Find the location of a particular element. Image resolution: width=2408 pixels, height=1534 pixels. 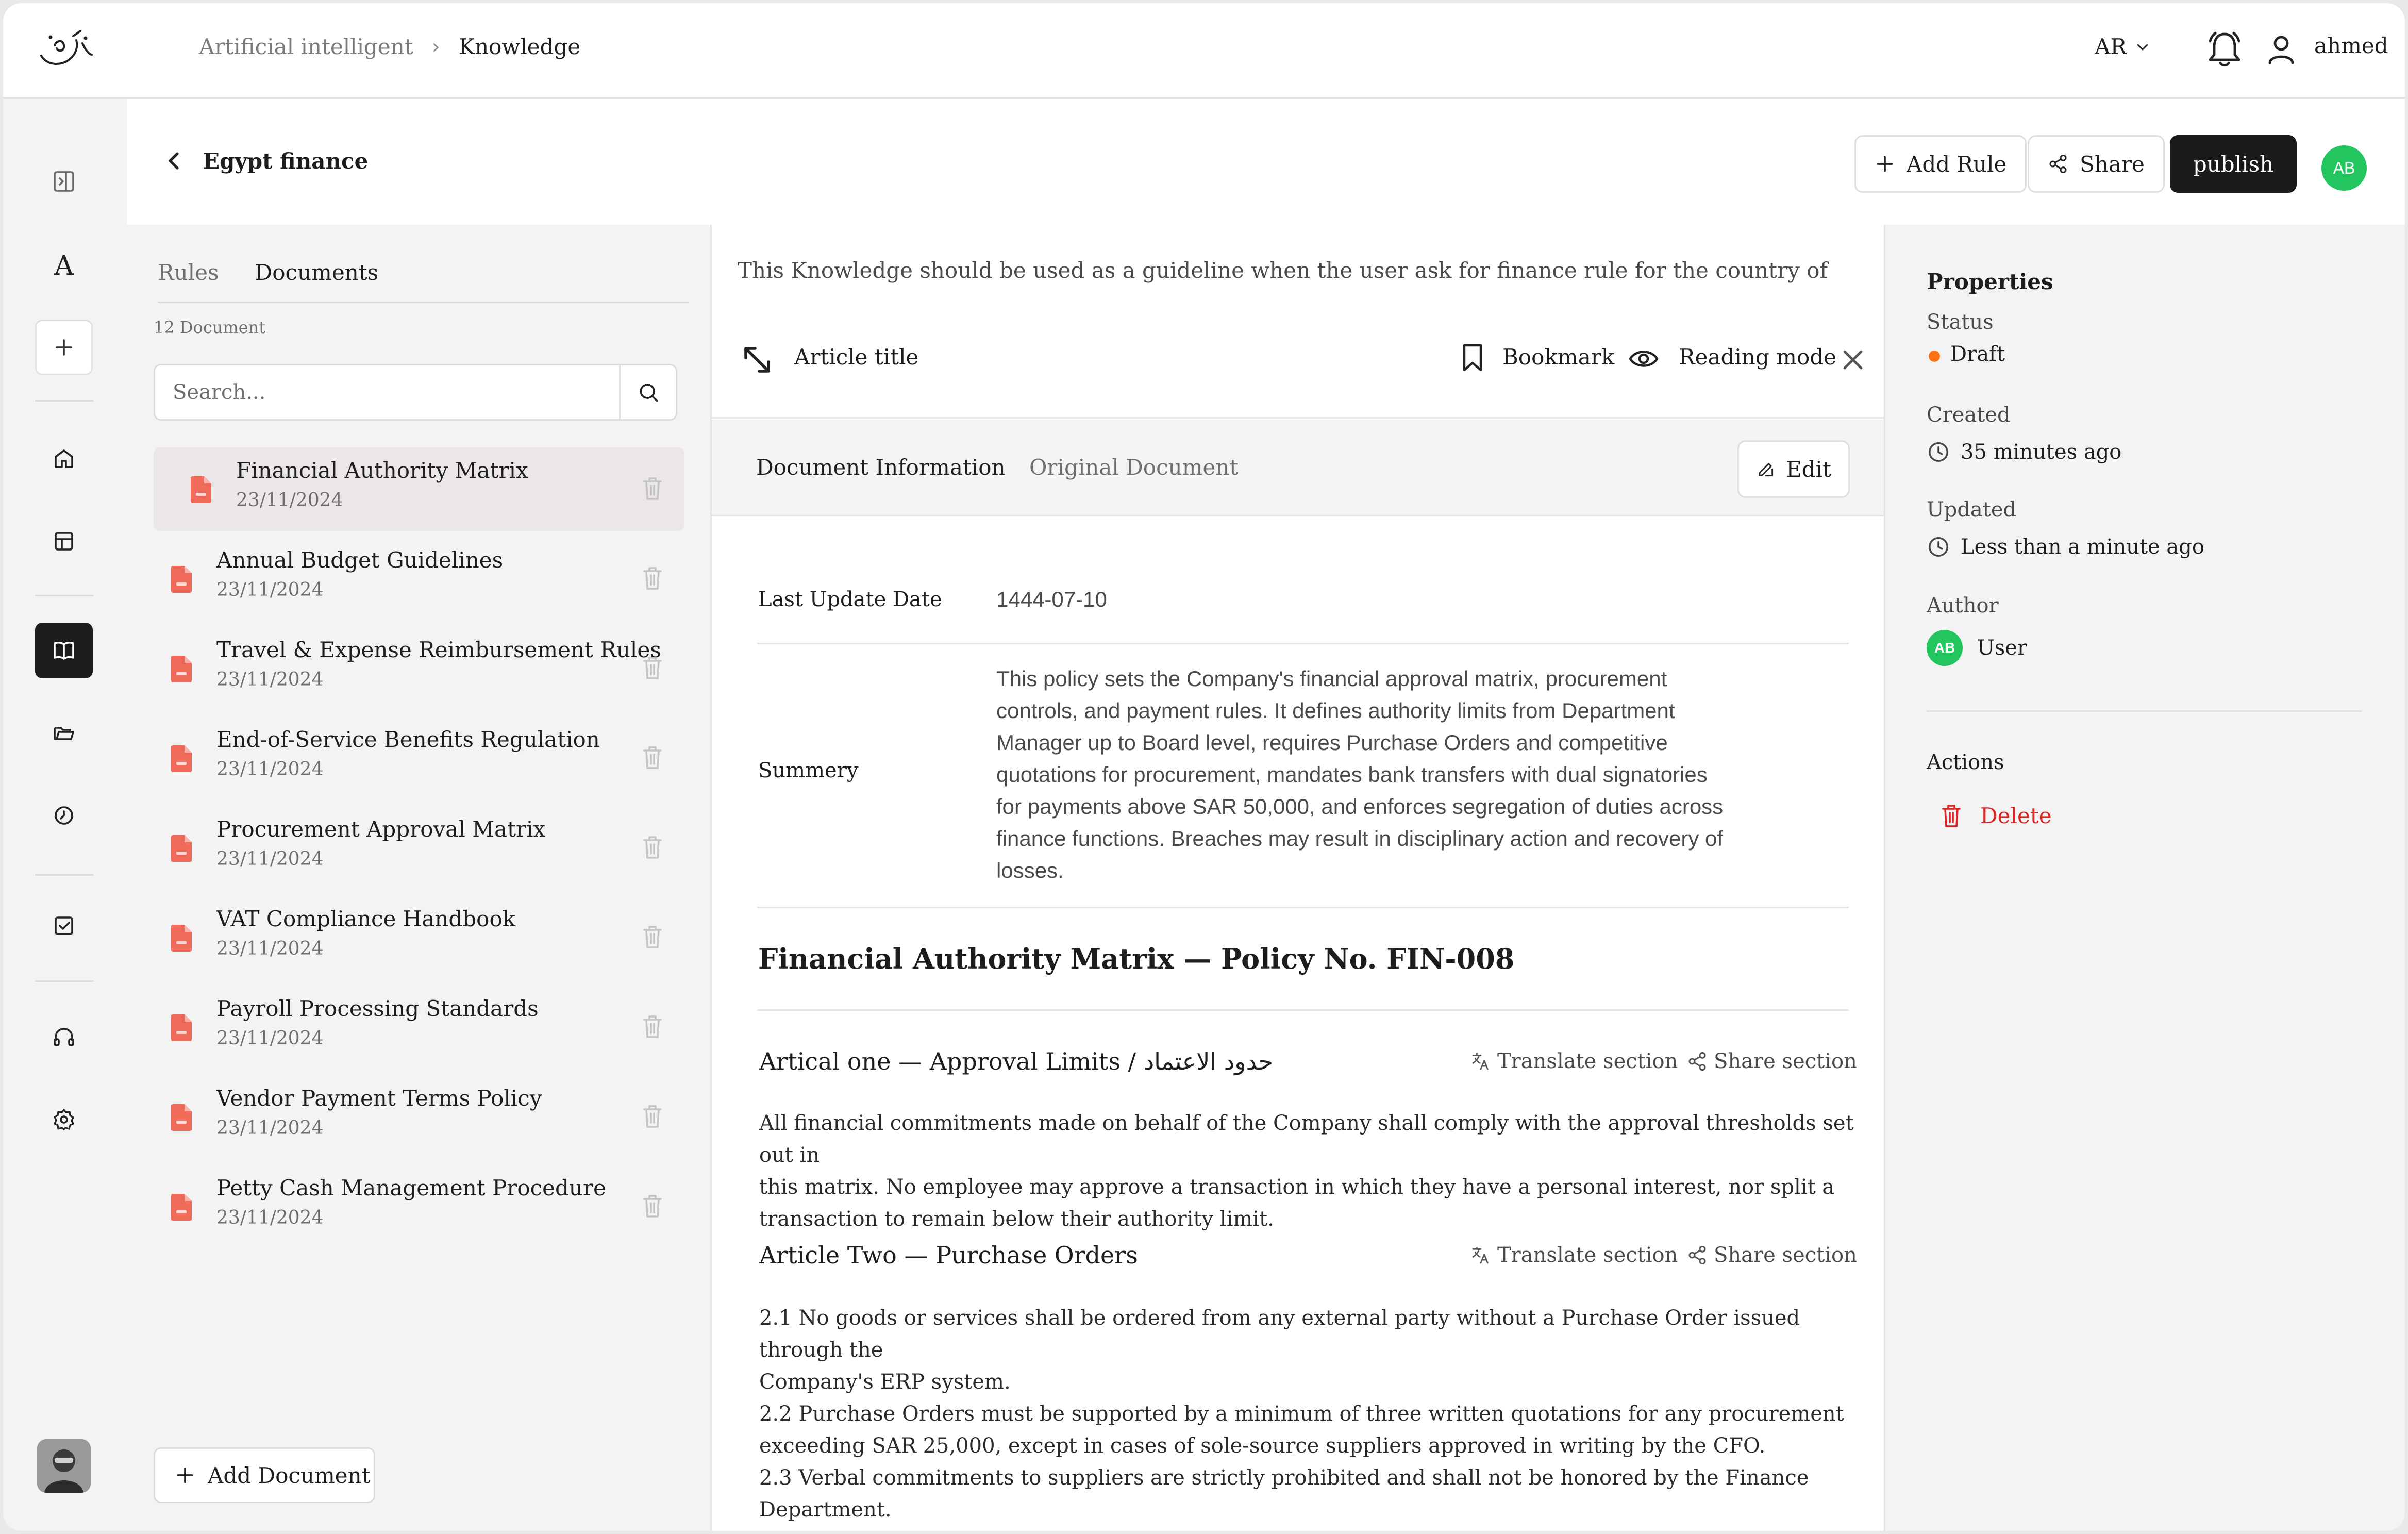

workspace-a-button: A is located at coordinates (64, 266).